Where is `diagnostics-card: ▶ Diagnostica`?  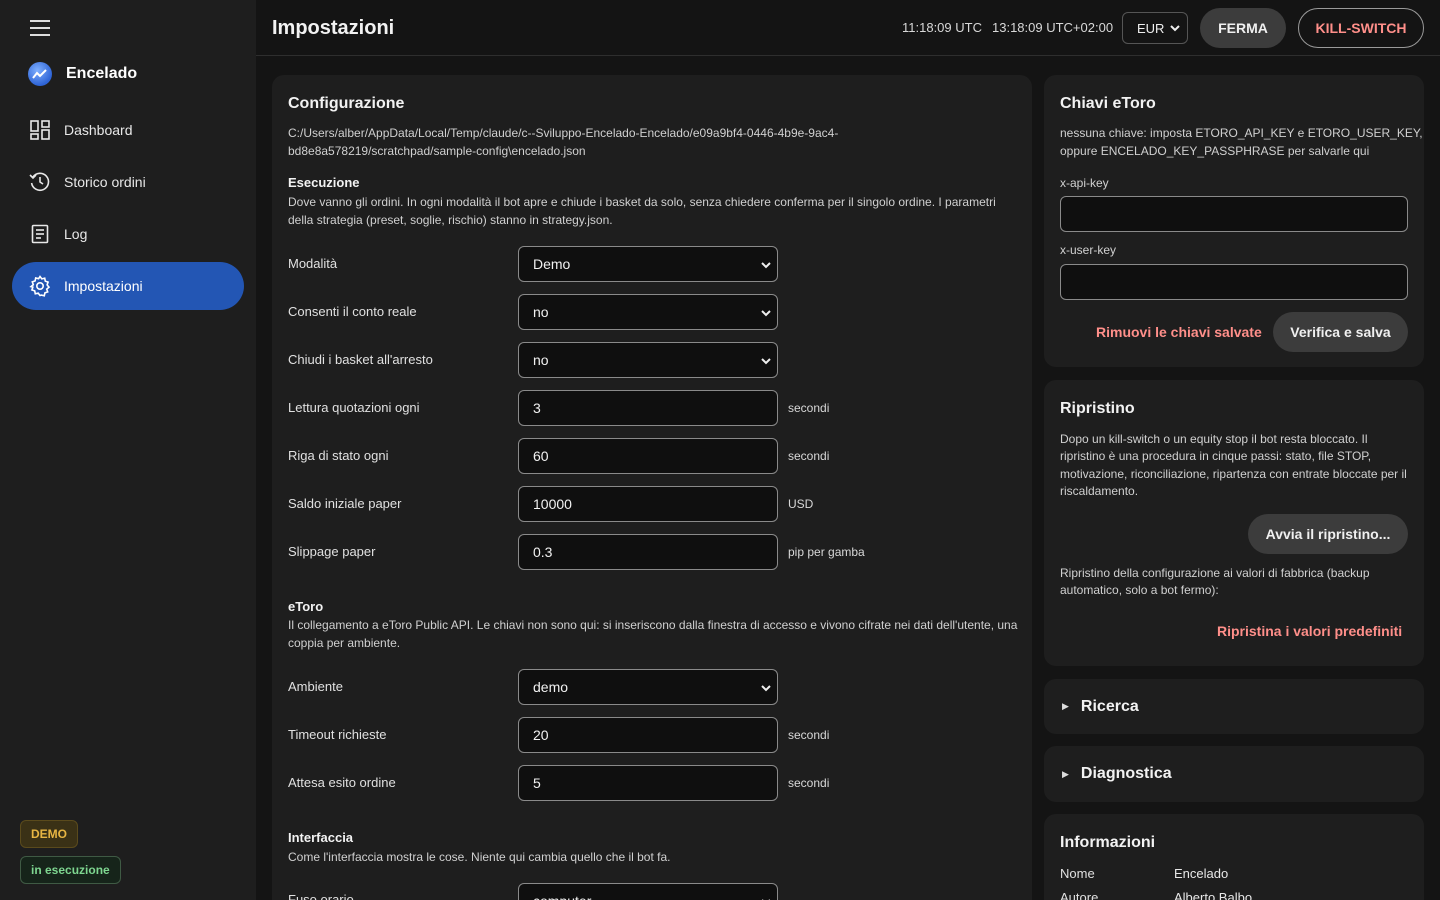 diagnostics-card: ▶ Diagnostica is located at coordinates (1234, 774).